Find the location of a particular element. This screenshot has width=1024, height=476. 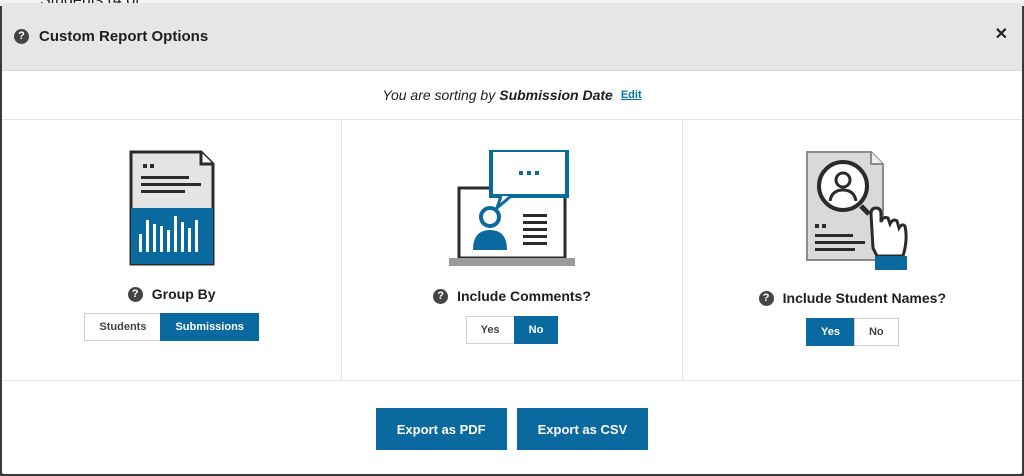

group-by-toggle: Students Submissions is located at coordinates (171, 327).